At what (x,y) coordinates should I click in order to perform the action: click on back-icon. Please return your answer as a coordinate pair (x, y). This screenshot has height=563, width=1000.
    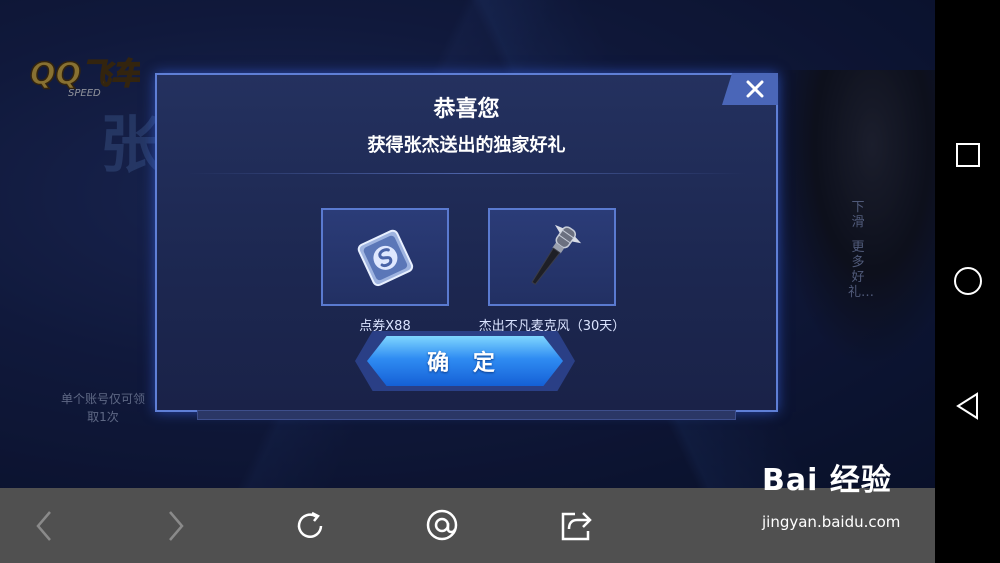
    Looking at the image, I should click on (967, 406).